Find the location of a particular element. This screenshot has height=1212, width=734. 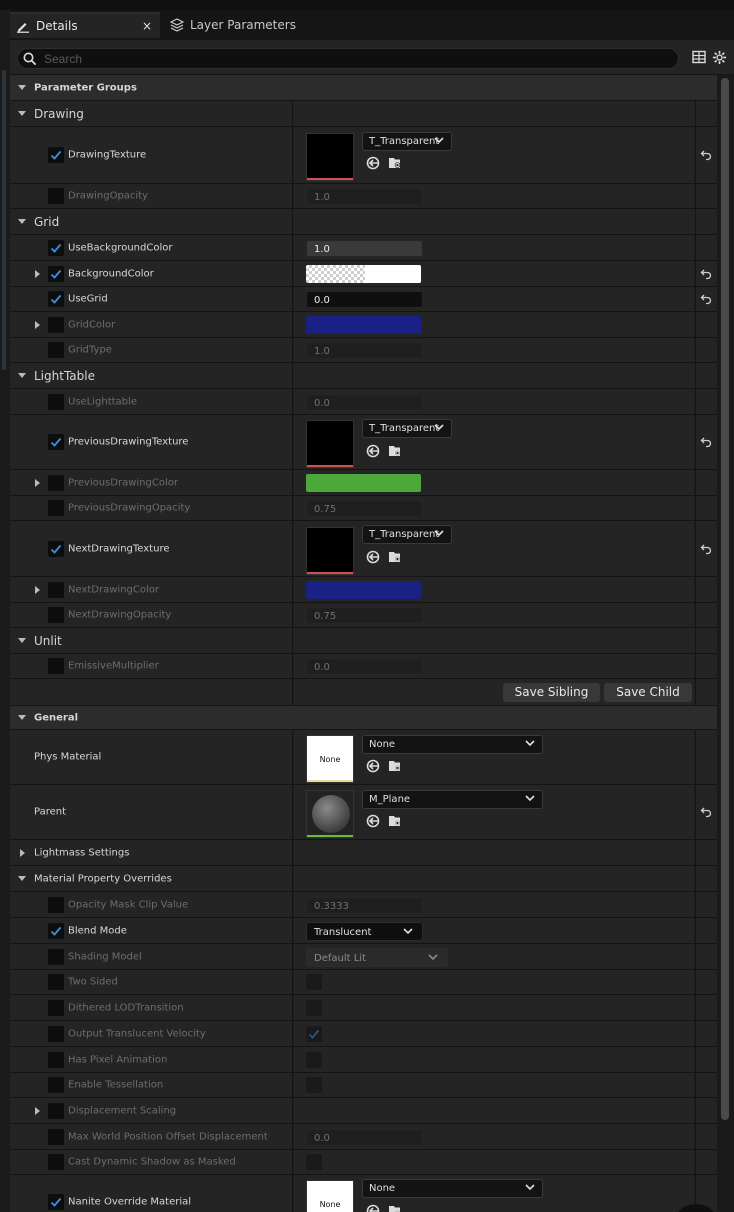

vertical-scrollbar is located at coordinates (725, 643).